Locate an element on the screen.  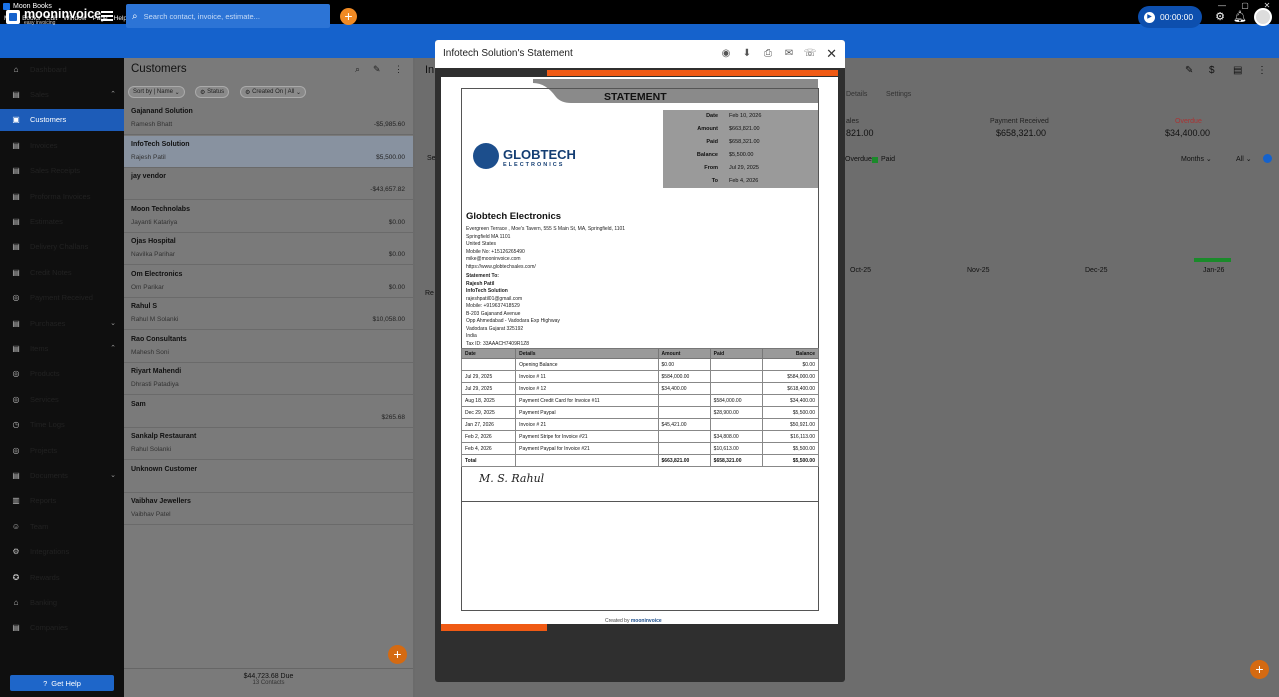
sidebar-item-purchases: ▤ Purchases ⌄ is located at coordinates (62, 323).